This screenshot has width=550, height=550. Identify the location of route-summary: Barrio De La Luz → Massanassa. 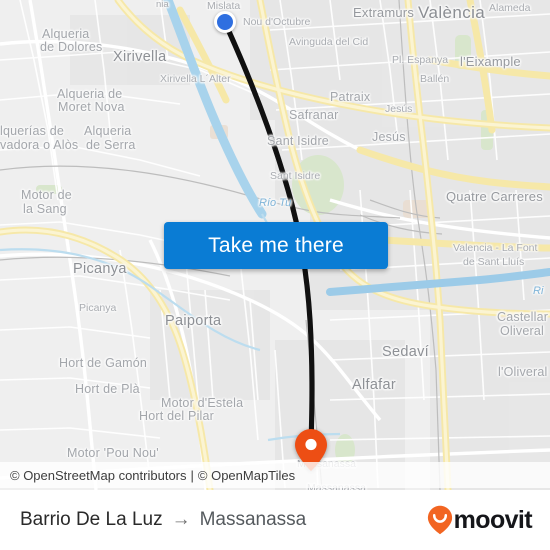
(163, 520).